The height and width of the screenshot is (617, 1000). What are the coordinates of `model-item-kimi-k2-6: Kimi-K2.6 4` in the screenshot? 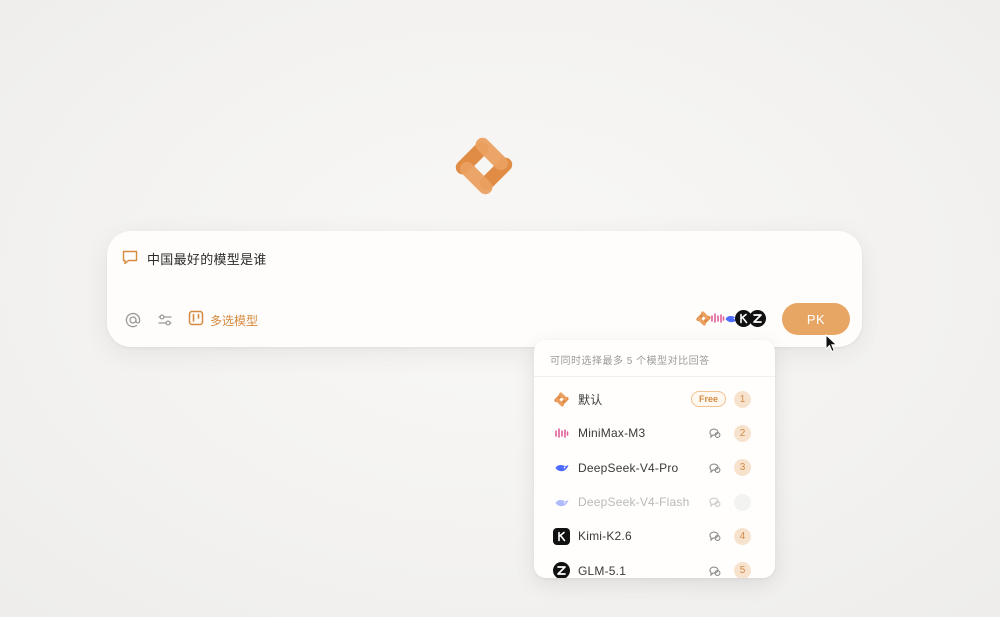 It's located at (654, 536).